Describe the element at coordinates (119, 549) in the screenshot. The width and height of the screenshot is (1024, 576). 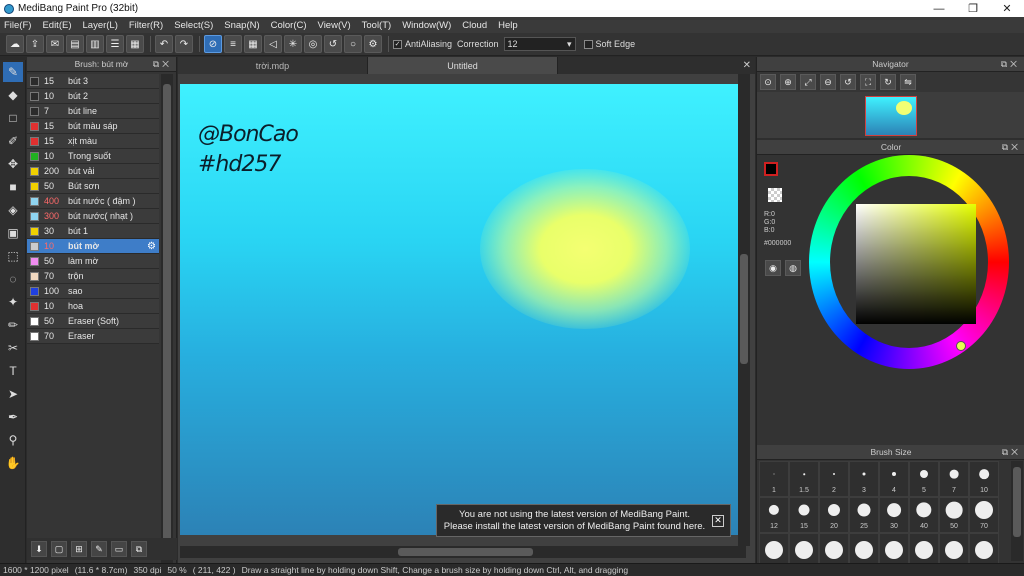
I see `folder-icon: ▭` at that location.